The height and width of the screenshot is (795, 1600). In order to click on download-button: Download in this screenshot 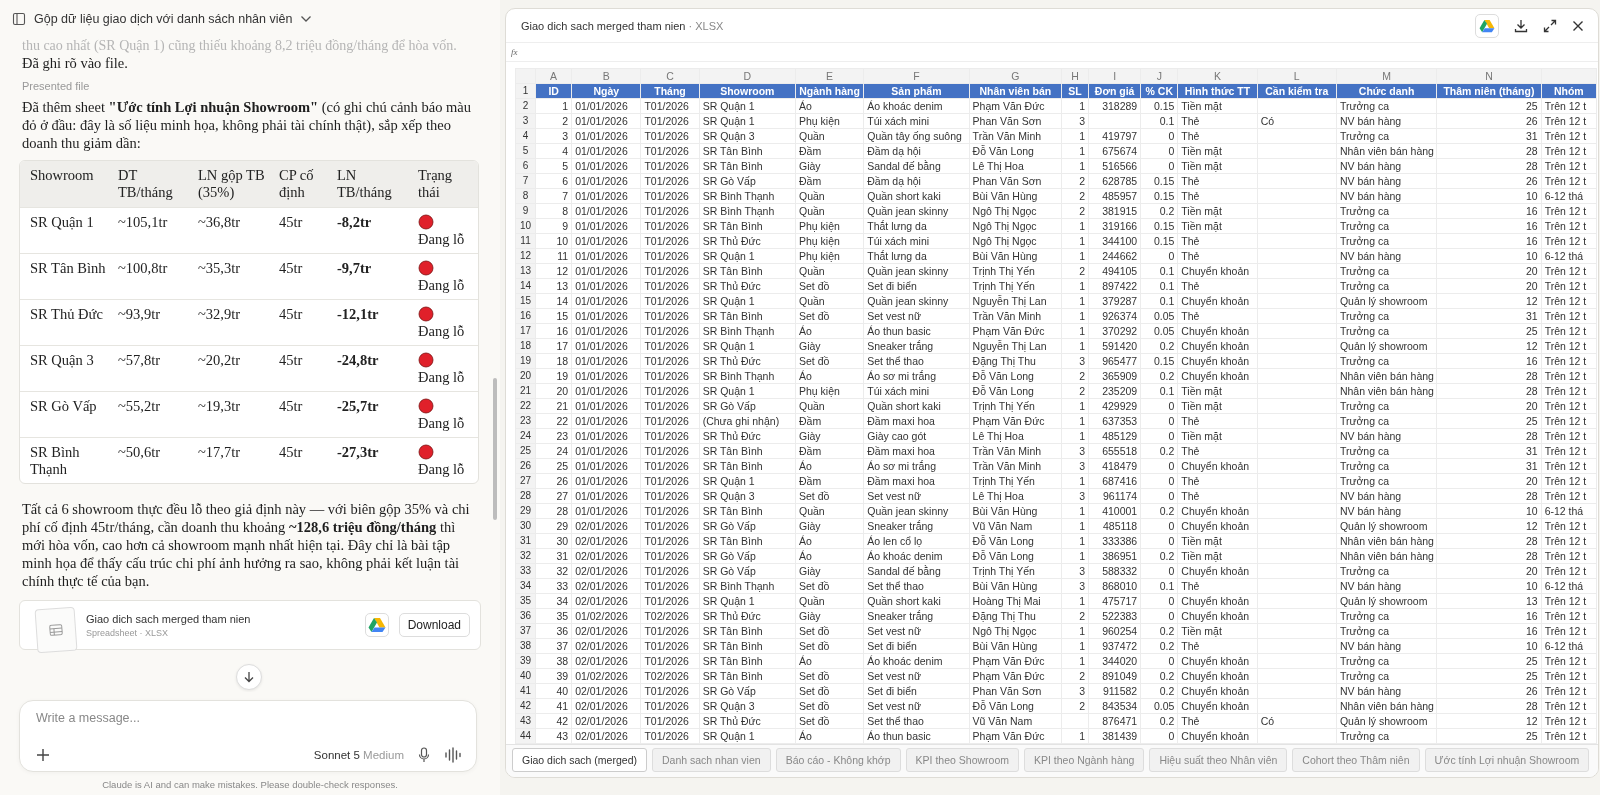, I will do `click(434, 625)`.